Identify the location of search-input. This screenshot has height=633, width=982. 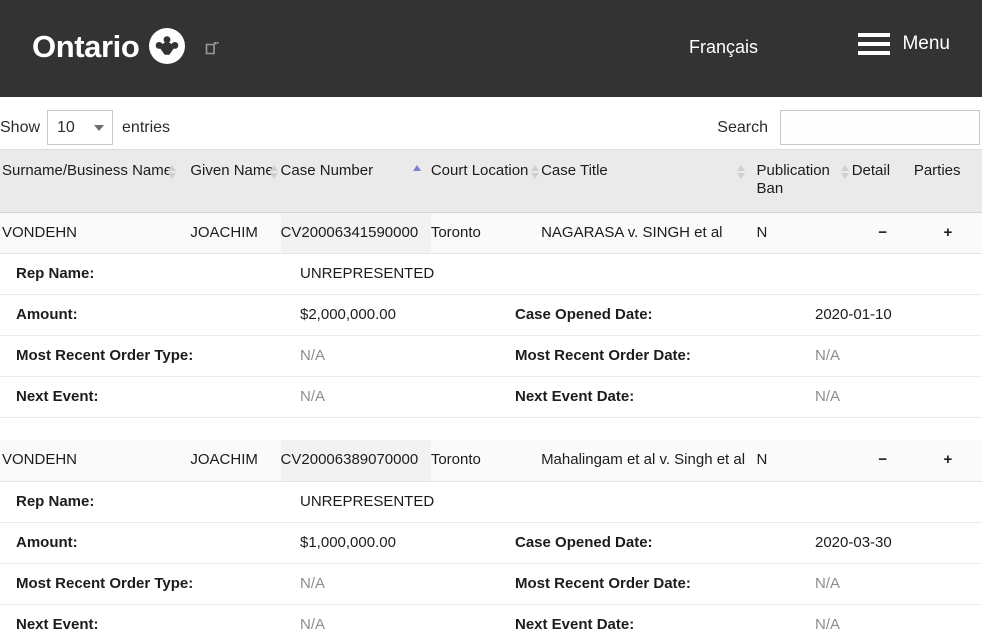
(880, 127).